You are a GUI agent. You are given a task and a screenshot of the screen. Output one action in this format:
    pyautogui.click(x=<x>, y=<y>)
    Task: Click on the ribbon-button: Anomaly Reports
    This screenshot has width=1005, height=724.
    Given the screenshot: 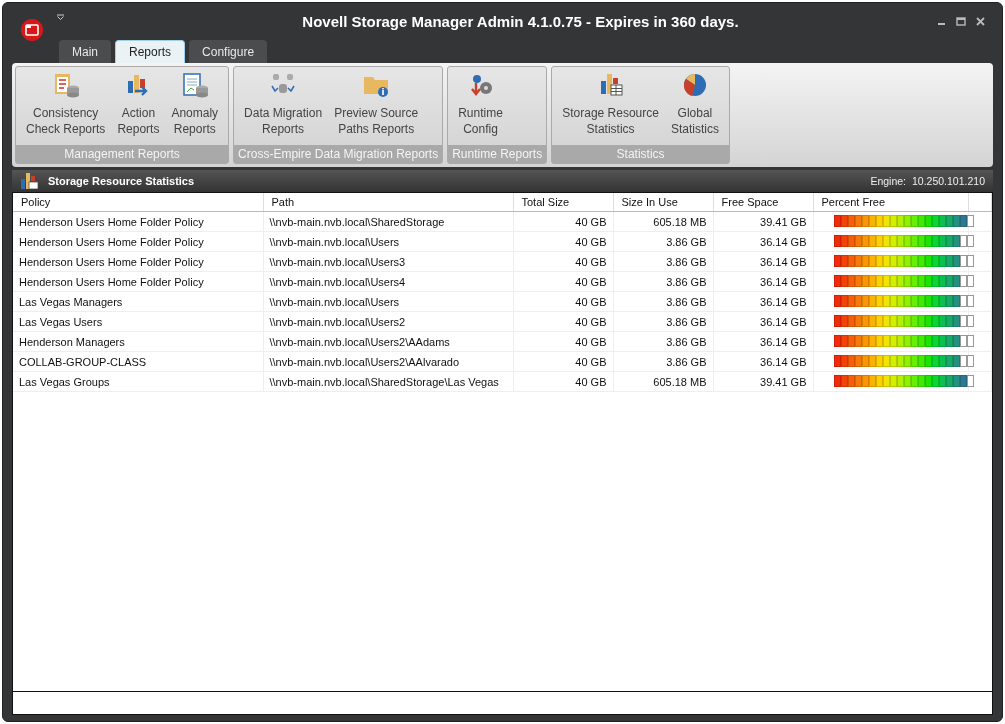 What is the action you would take?
    pyautogui.click(x=195, y=106)
    